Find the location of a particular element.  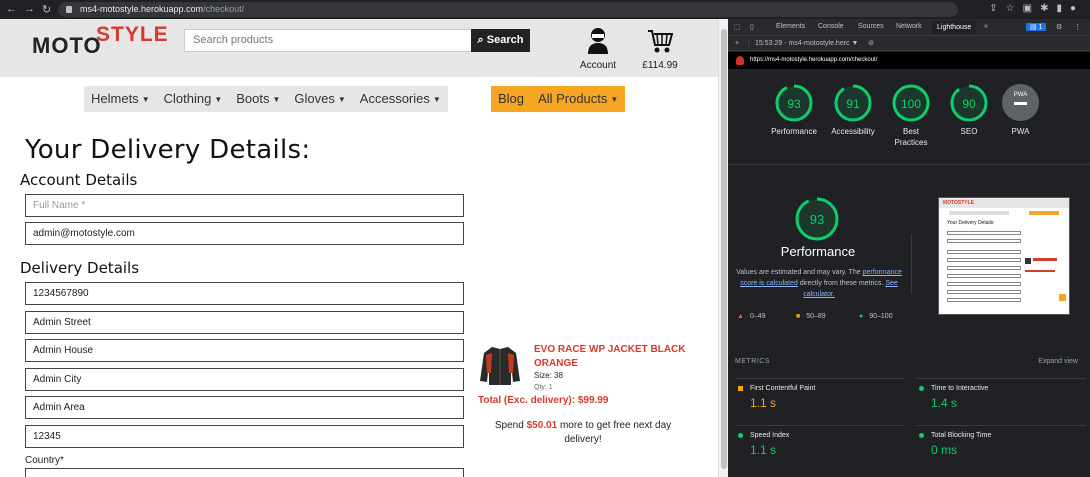

nav-item-accessories: Accessories ▼ is located at coordinates (400, 99).